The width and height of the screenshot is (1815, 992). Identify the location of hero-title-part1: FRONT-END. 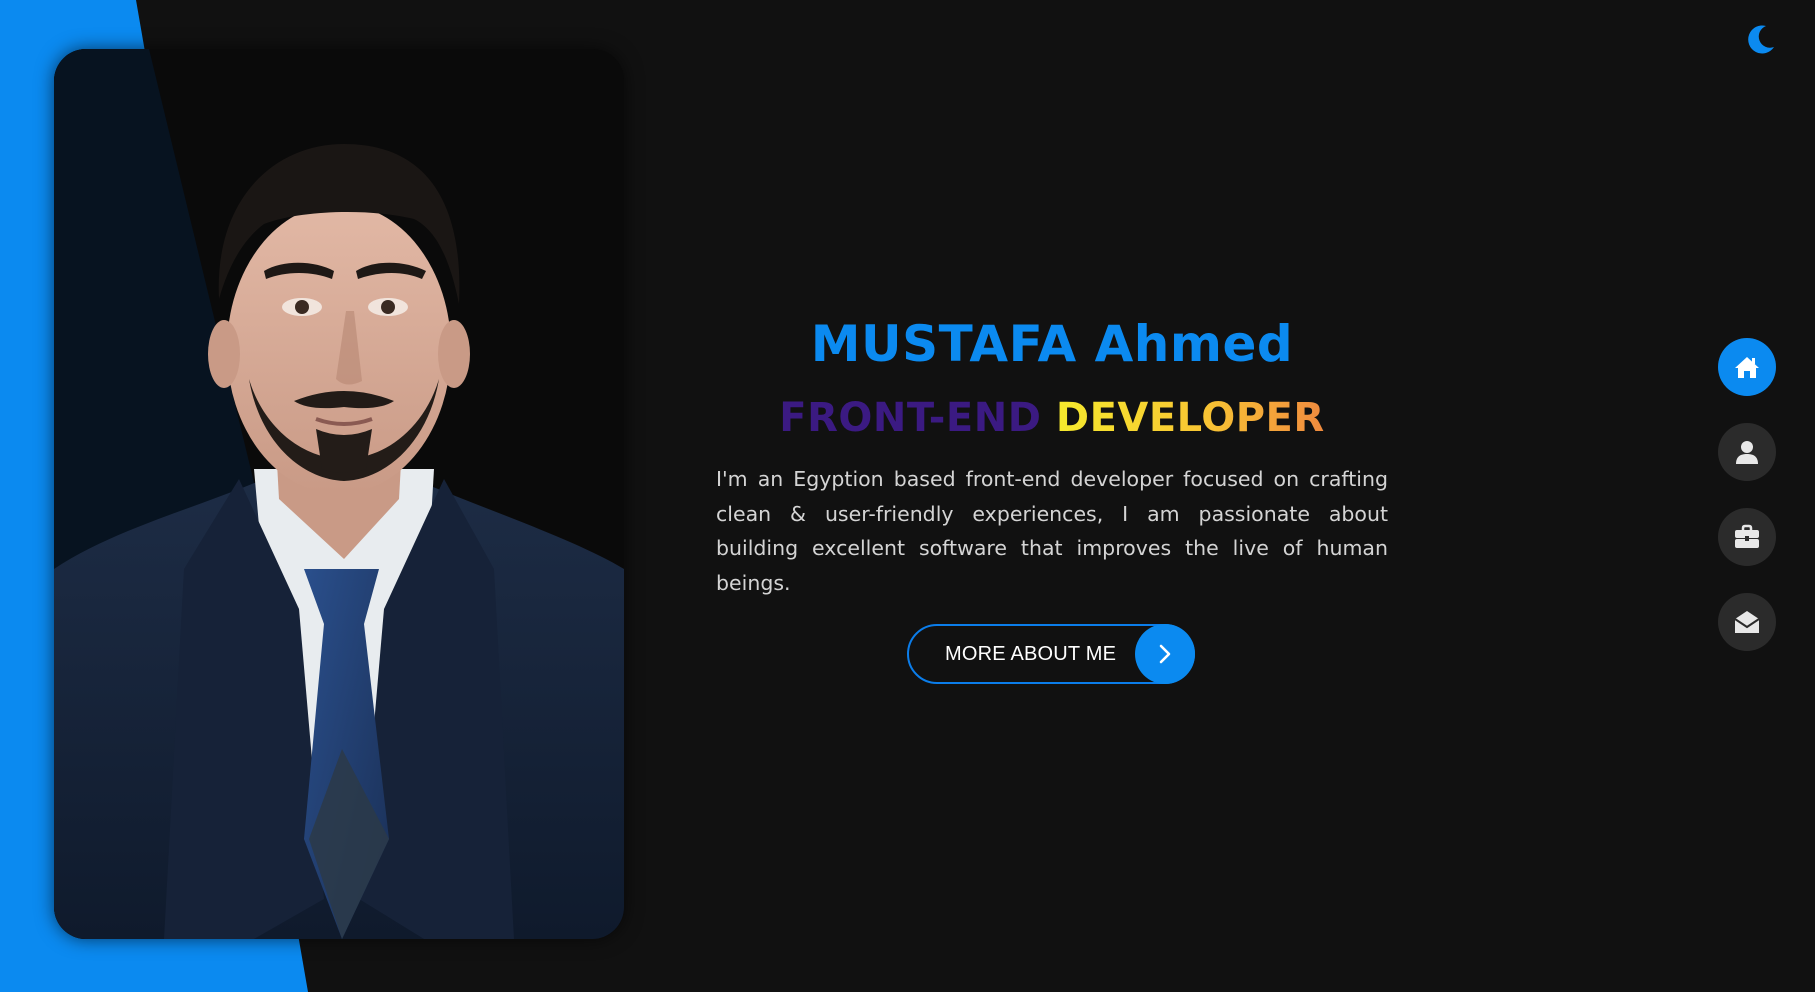
(910, 418).